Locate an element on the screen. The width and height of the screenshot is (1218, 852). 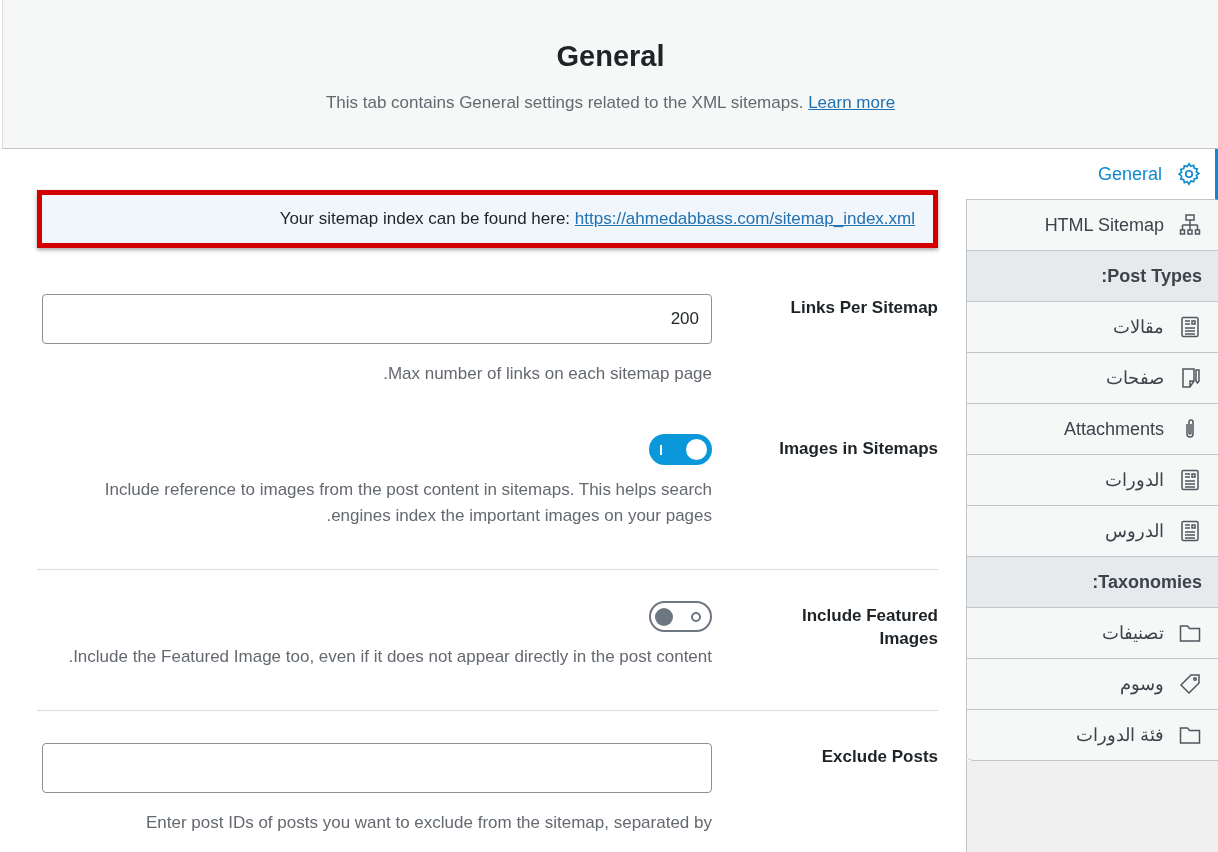
page-title: General is located at coordinates (610, 56).